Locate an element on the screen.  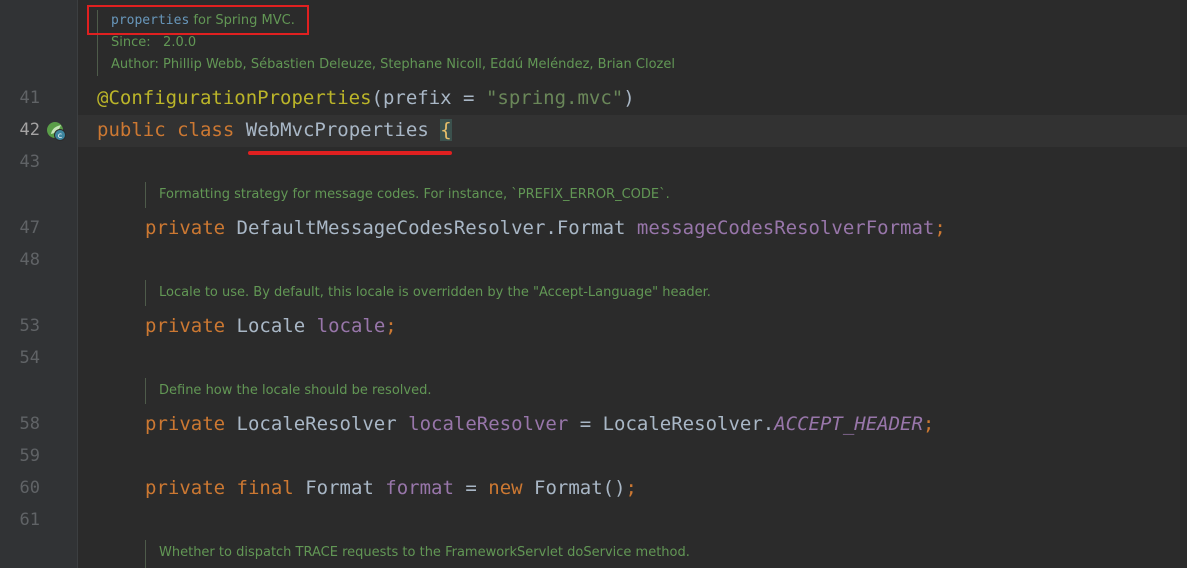
keyword-new: new is located at coordinates (505, 488).